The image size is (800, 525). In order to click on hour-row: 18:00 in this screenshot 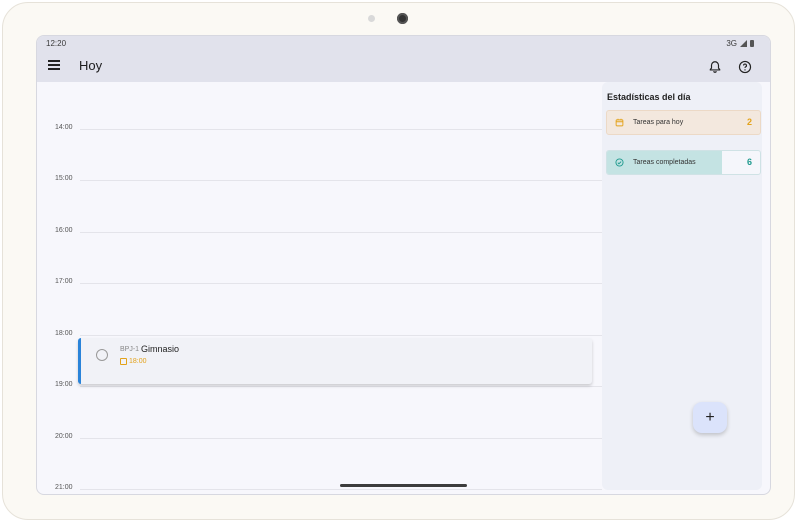, I will do `click(319, 333)`.